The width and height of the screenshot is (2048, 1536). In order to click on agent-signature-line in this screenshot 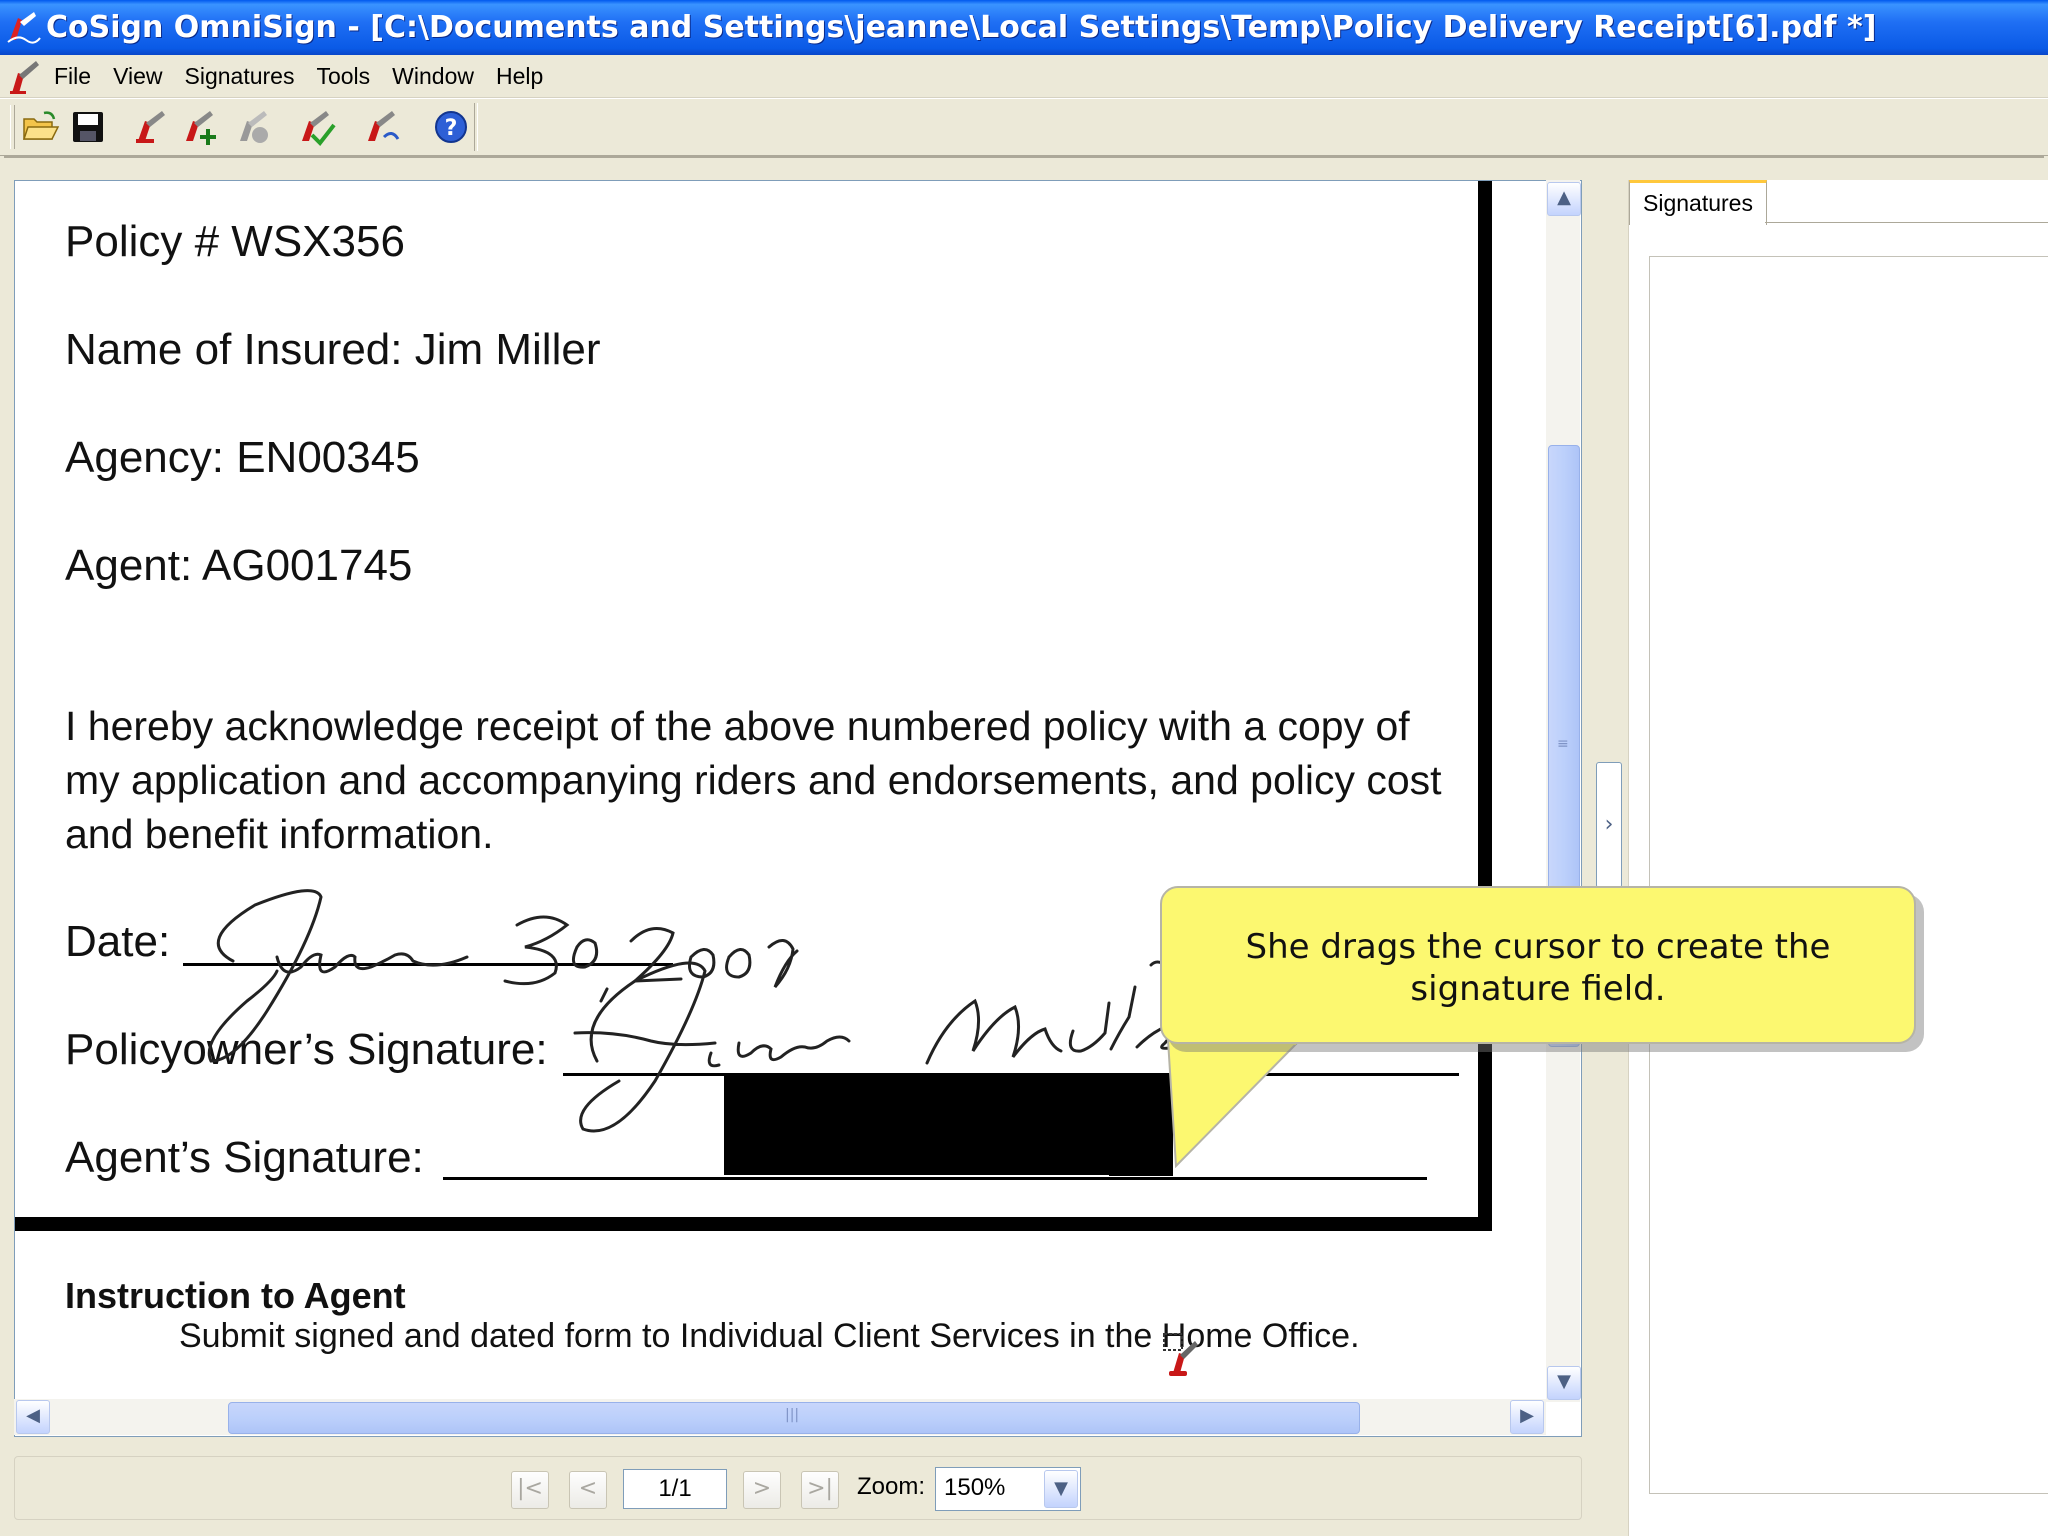, I will do `click(935, 1178)`.